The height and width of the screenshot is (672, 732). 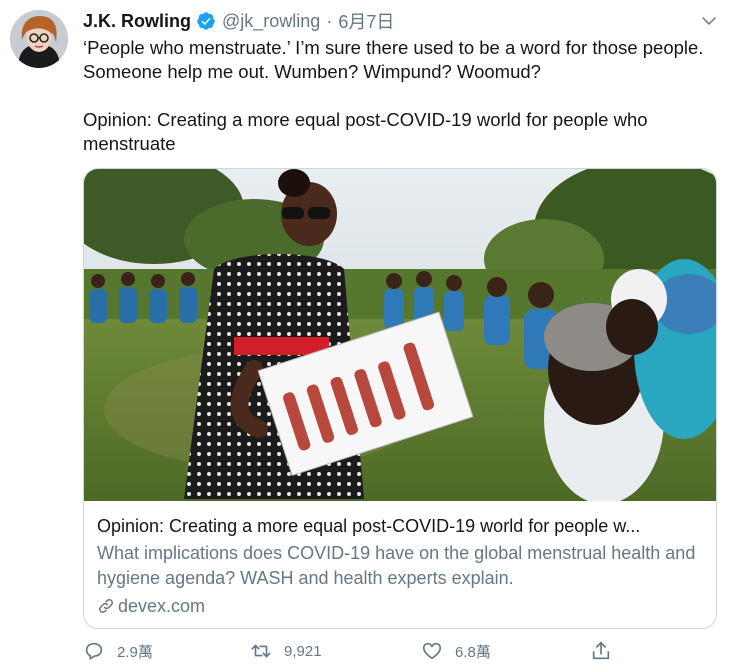 I want to click on share-button, so click(x=607, y=651).